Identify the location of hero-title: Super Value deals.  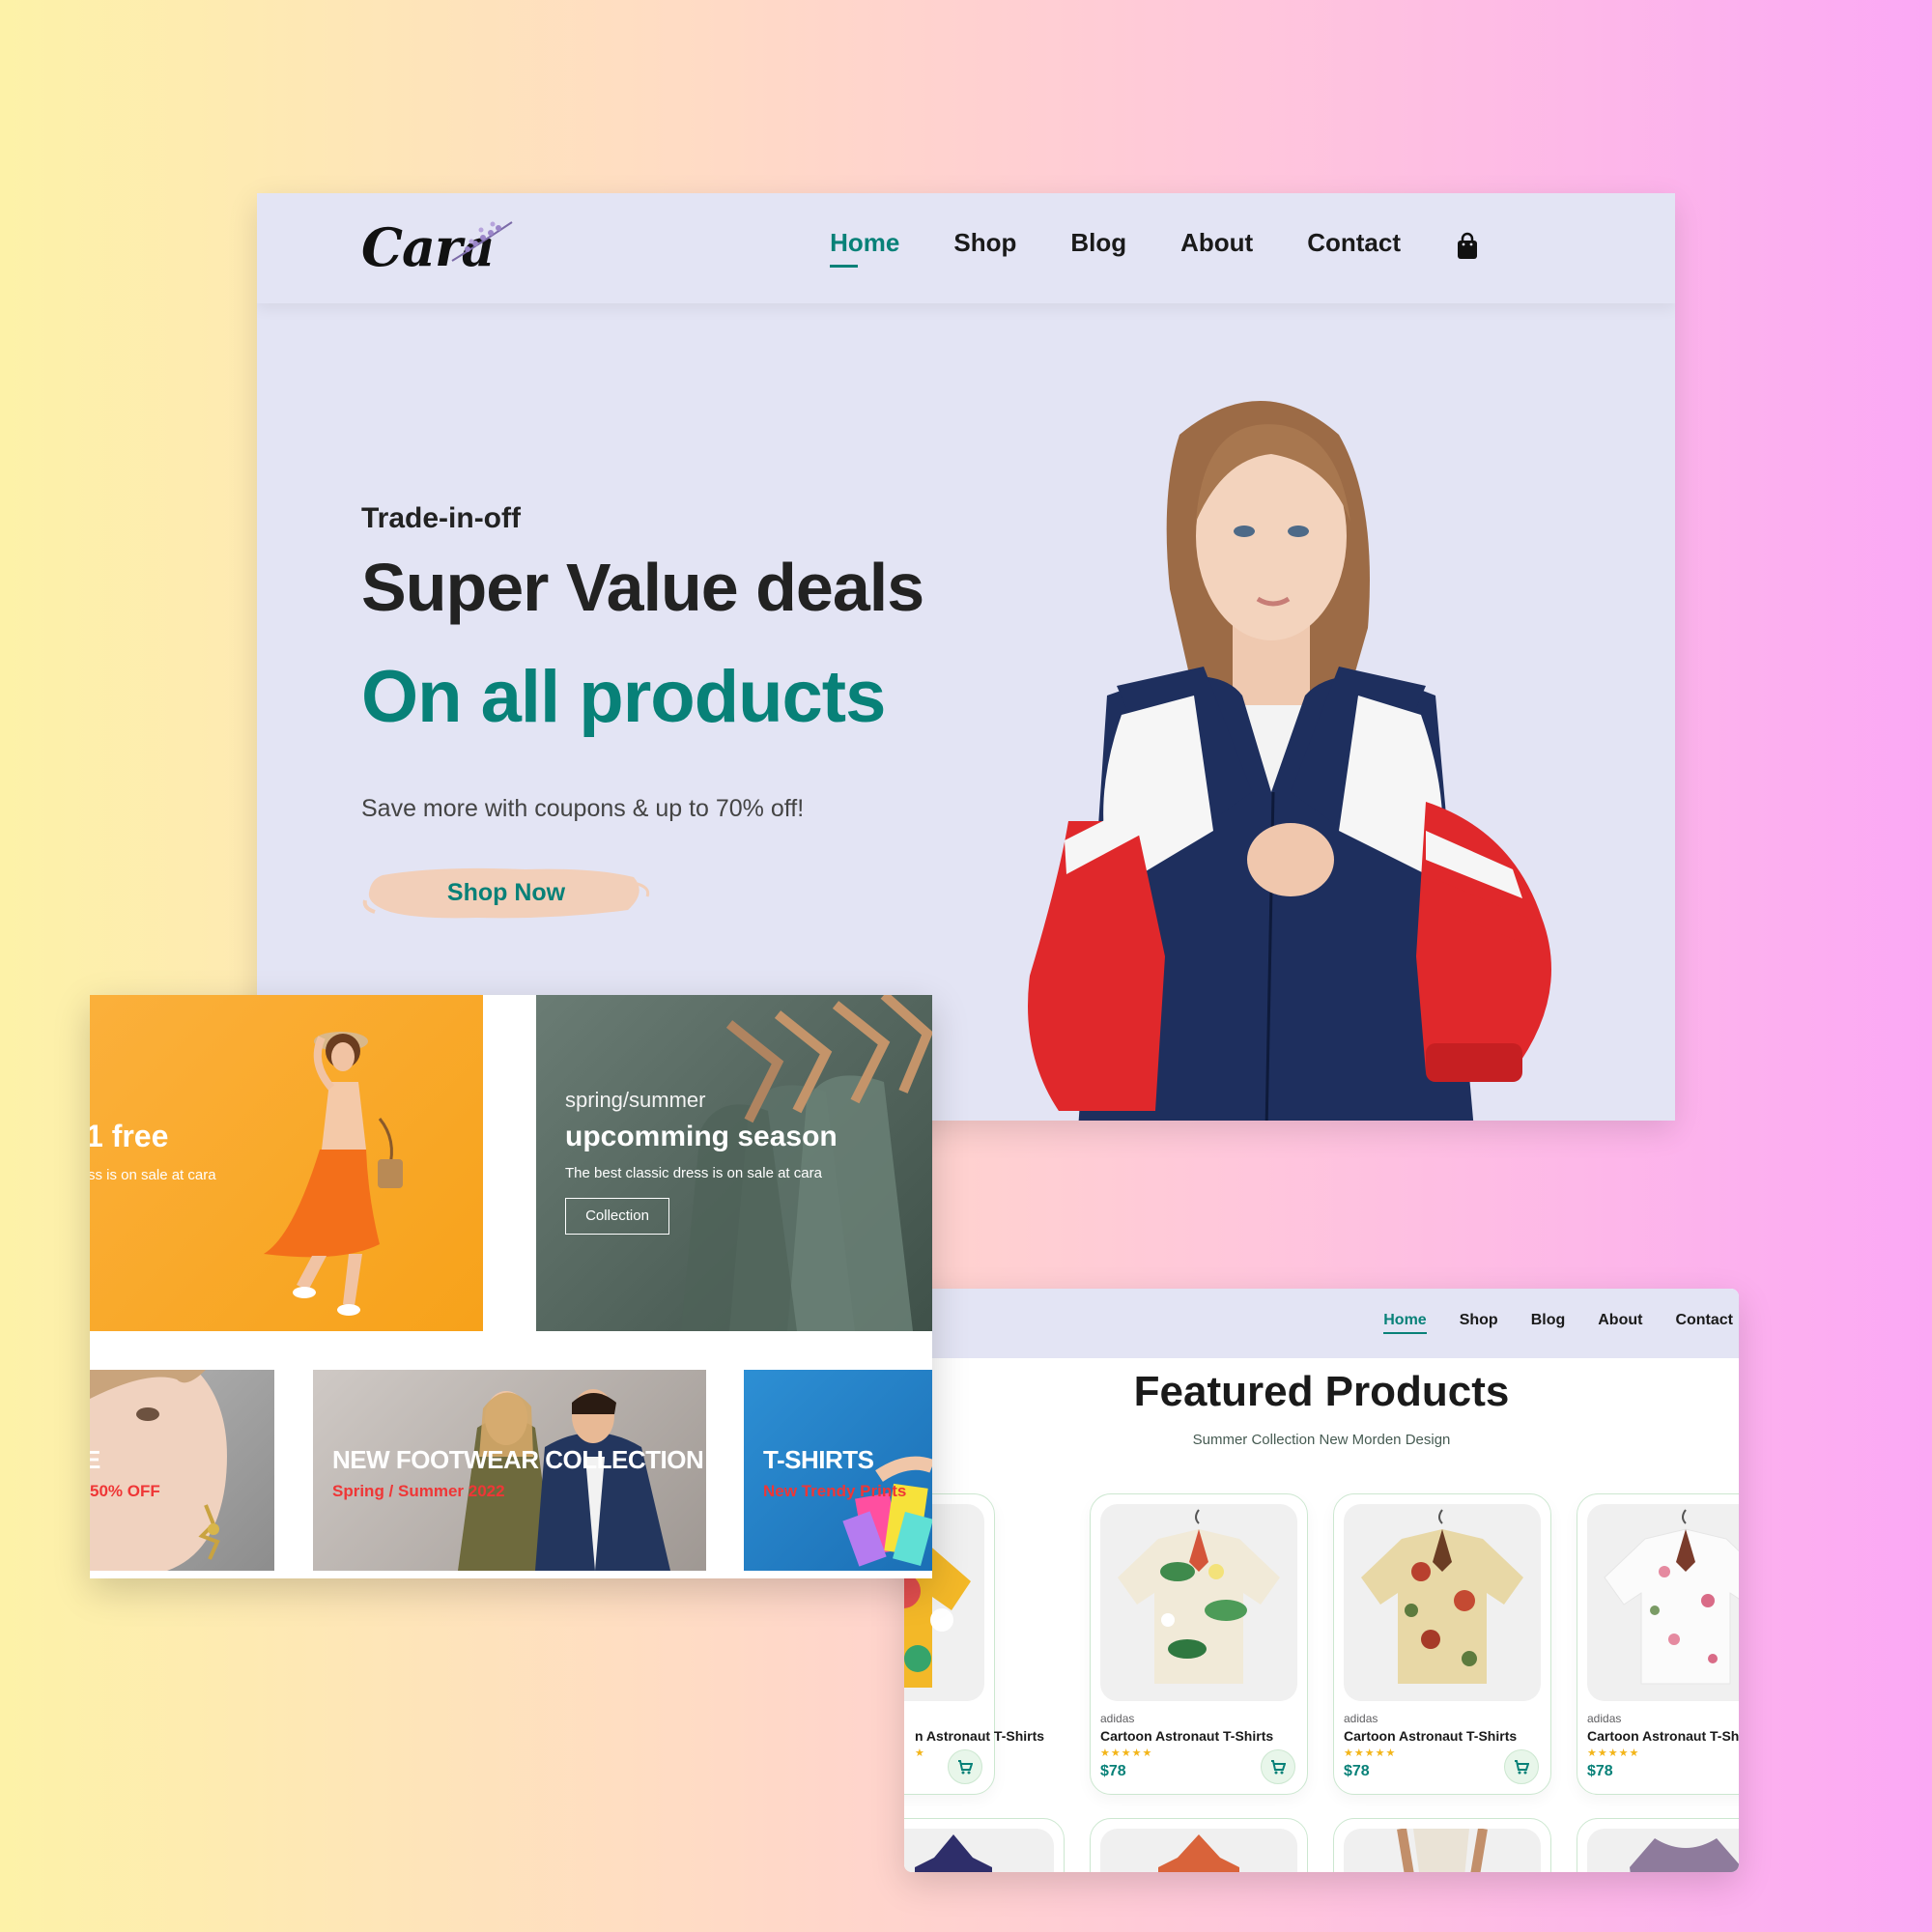
(642, 587).